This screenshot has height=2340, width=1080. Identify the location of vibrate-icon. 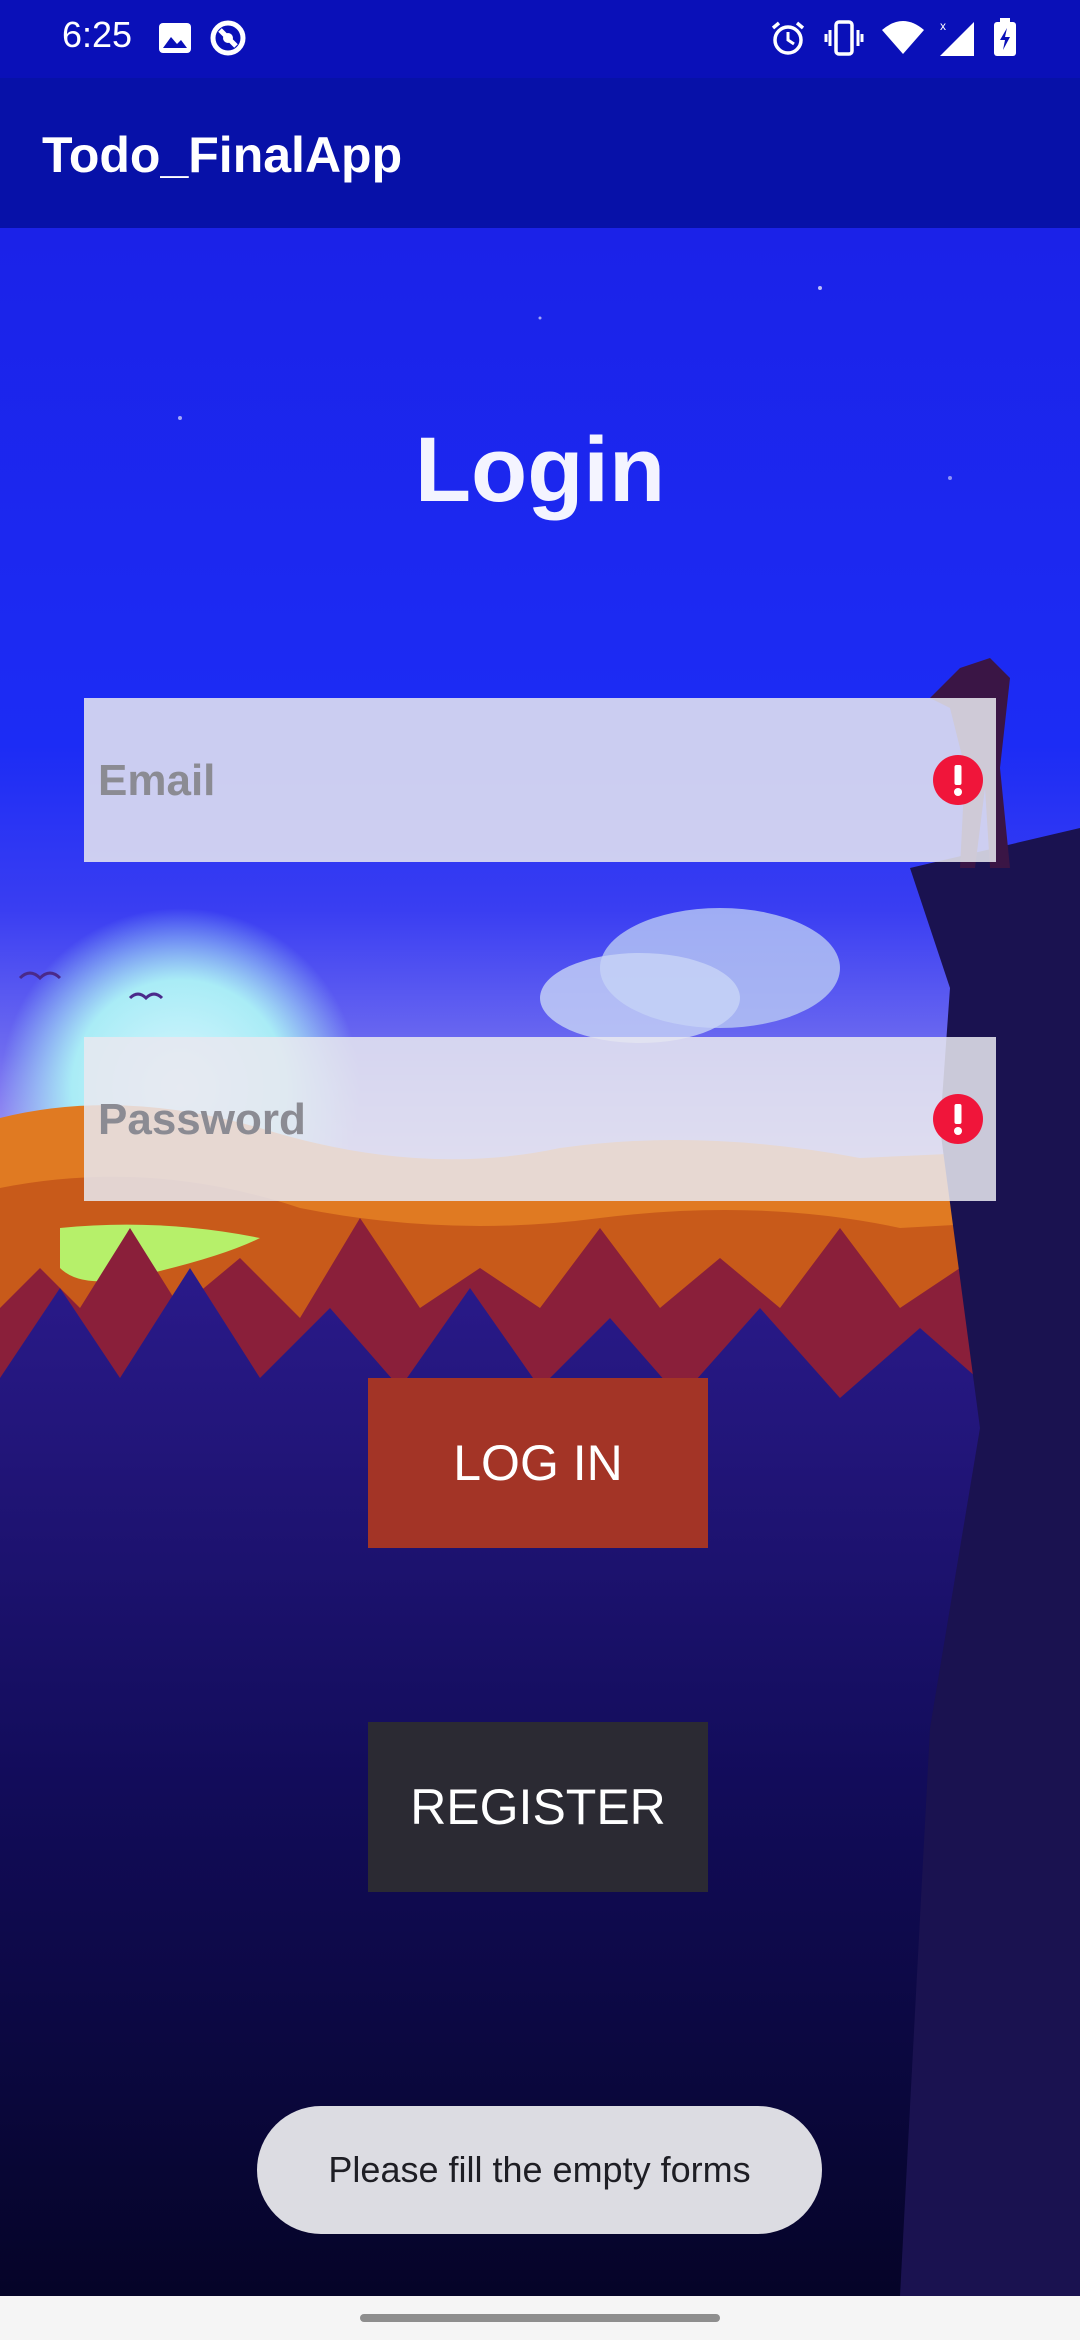
(844, 38).